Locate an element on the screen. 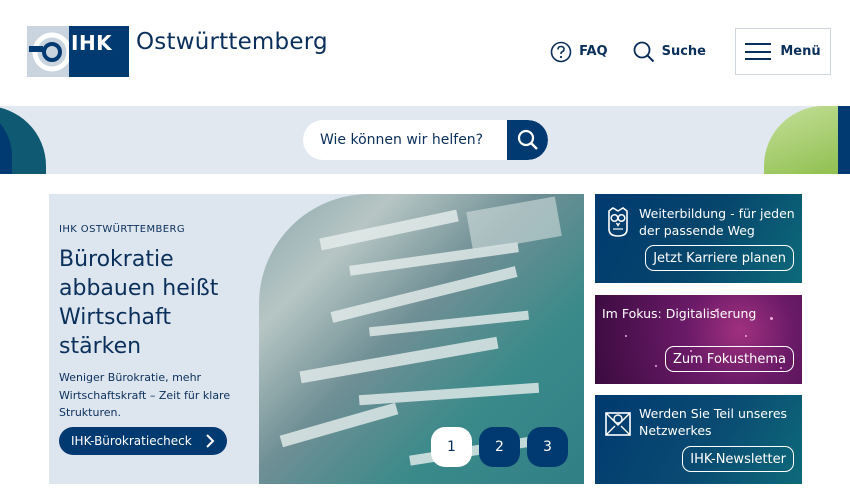 The image size is (850, 500). band-decoration-right-dark is located at coordinates (844, 140).